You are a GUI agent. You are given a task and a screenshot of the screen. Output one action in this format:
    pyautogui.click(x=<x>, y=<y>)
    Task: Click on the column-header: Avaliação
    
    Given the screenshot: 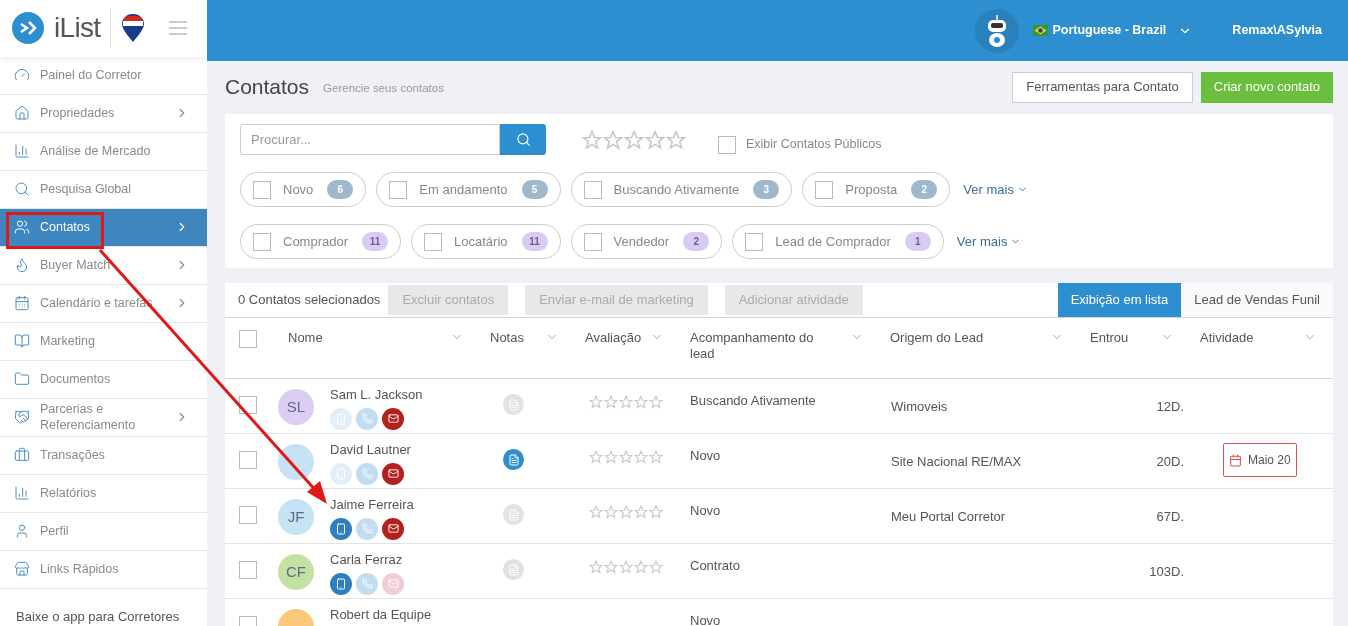 What is the action you would take?
    pyautogui.click(x=613, y=338)
    